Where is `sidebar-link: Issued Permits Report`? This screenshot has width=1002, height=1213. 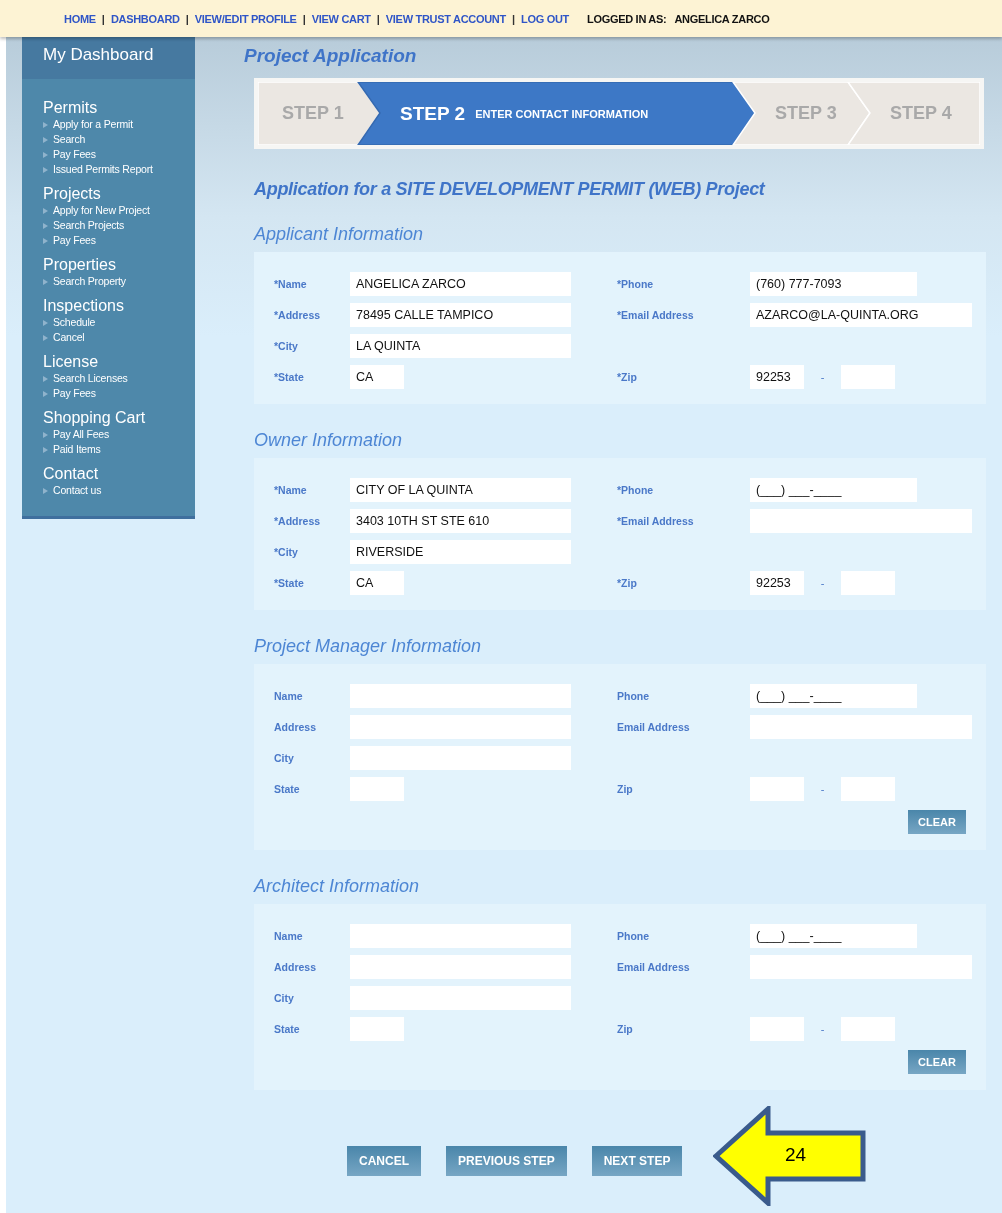 sidebar-link: Issued Permits Report is located at coordinates (119, 169).